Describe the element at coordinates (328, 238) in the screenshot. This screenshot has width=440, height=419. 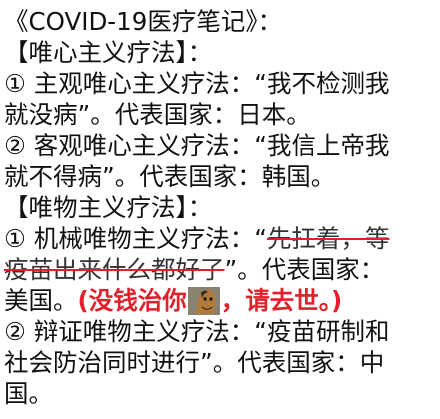
I see `struck-text-part-a: 先扛着，等` at that location.